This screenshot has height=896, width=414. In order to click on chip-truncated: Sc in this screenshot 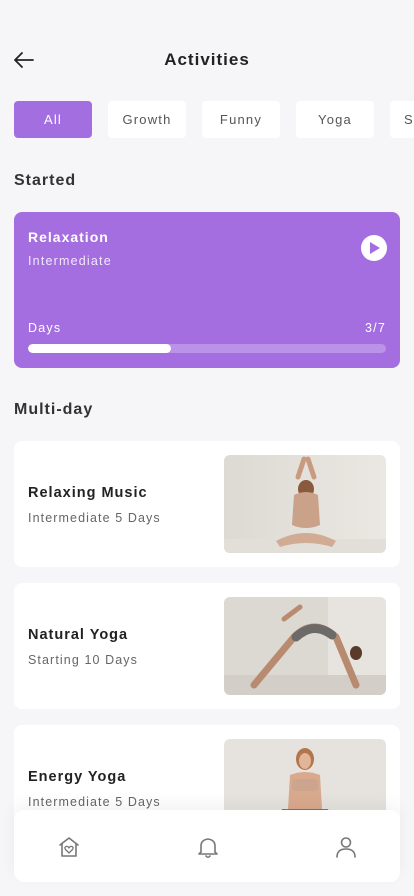, I will do `click(402, 119)`.